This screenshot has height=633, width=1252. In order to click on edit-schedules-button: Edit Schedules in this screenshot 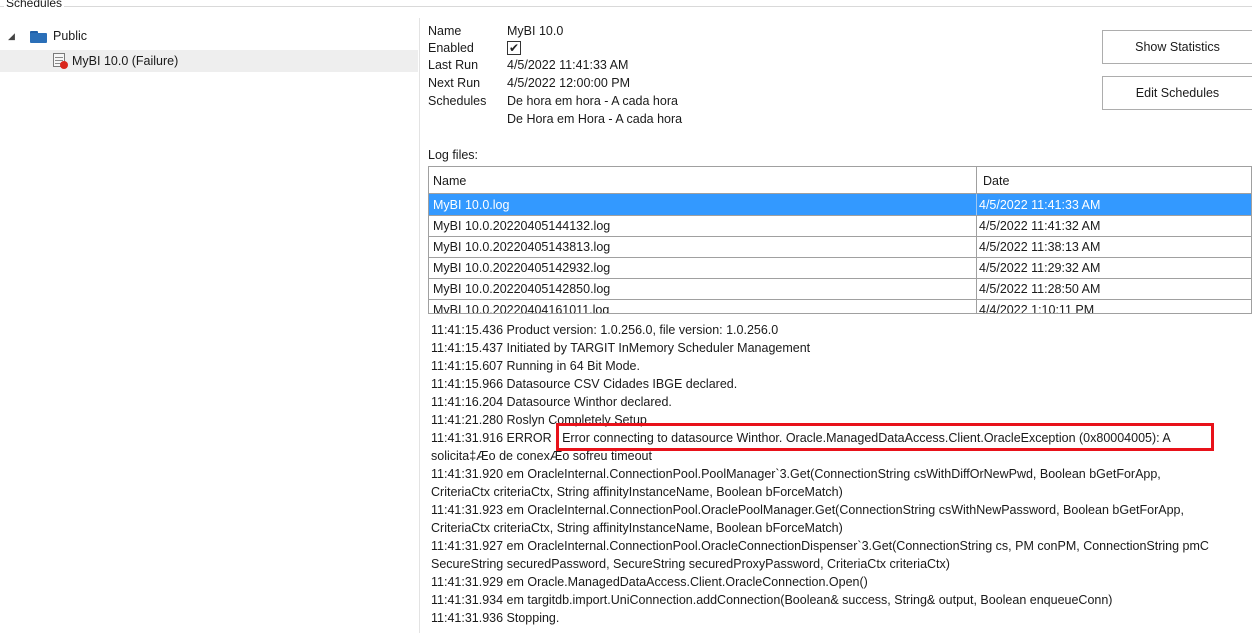, I will do `click(1177, 93)`.